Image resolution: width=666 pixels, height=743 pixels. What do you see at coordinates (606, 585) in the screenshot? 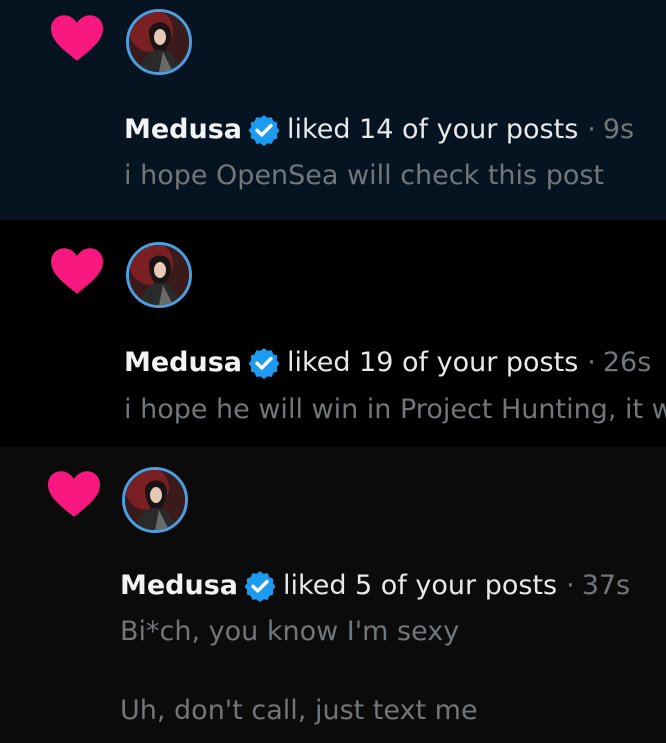
I see `timestamp: 37s` at bounding box center [606, 585].